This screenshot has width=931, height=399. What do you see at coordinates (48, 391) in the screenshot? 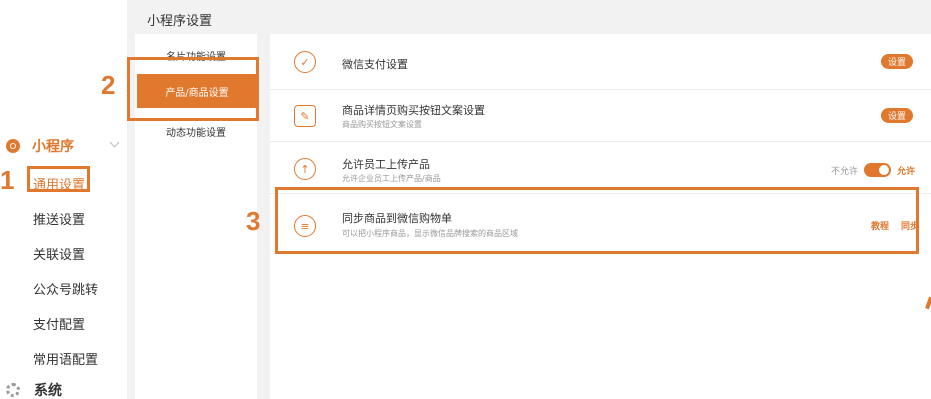
I see `sidebar-system-label: 系统` at bounding box center [48, 391].